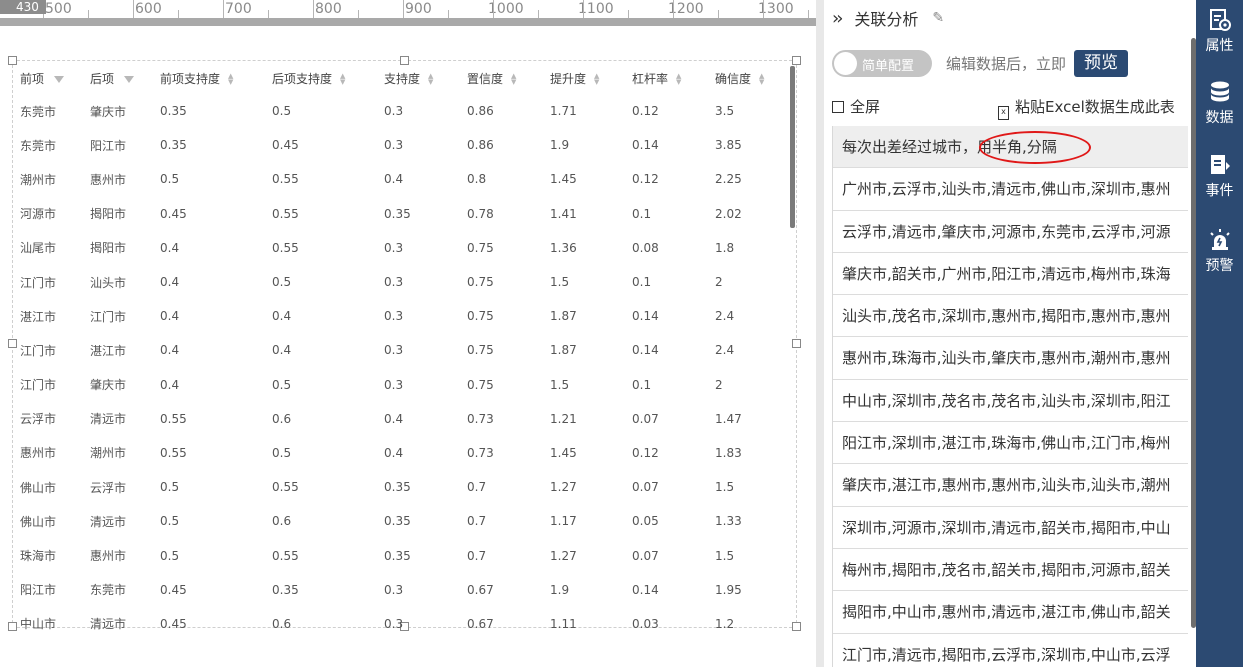 The width and height of the screenshot is (1243, 667). I want to click on column-header: 后项, so click(118, 78).